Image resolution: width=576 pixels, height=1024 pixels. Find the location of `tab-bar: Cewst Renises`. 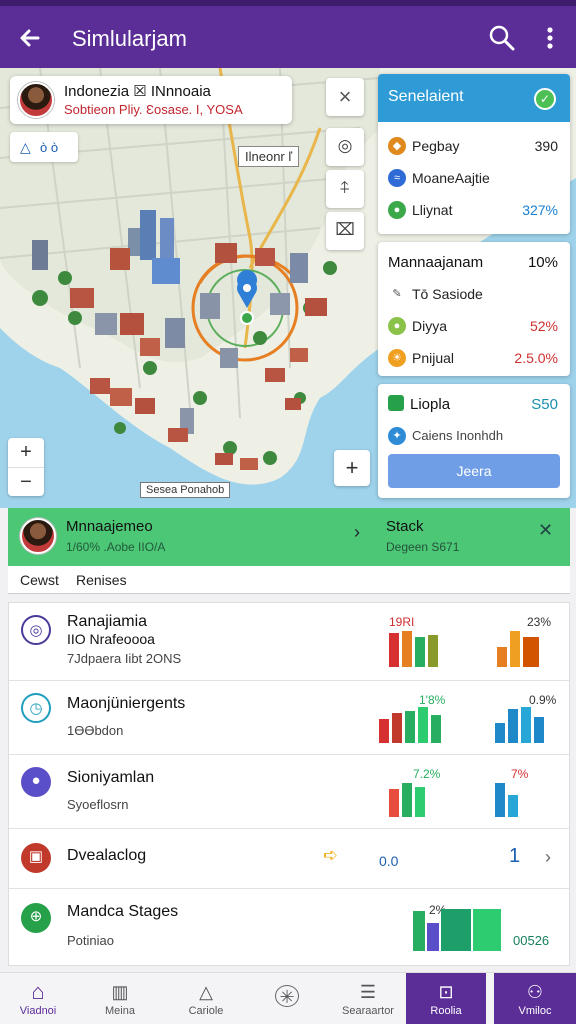

tab-bar: Cewst Renises is located at coordinates (289, 580).